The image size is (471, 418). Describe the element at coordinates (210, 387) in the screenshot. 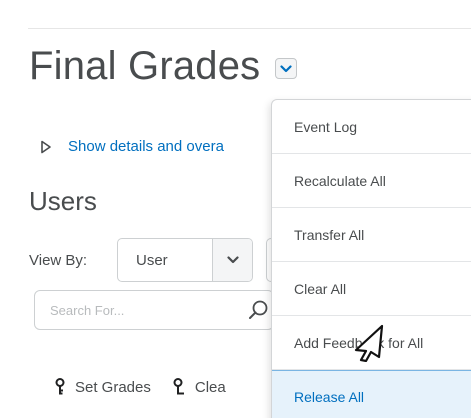

I see `clear-grades-label: Clea` at that location.